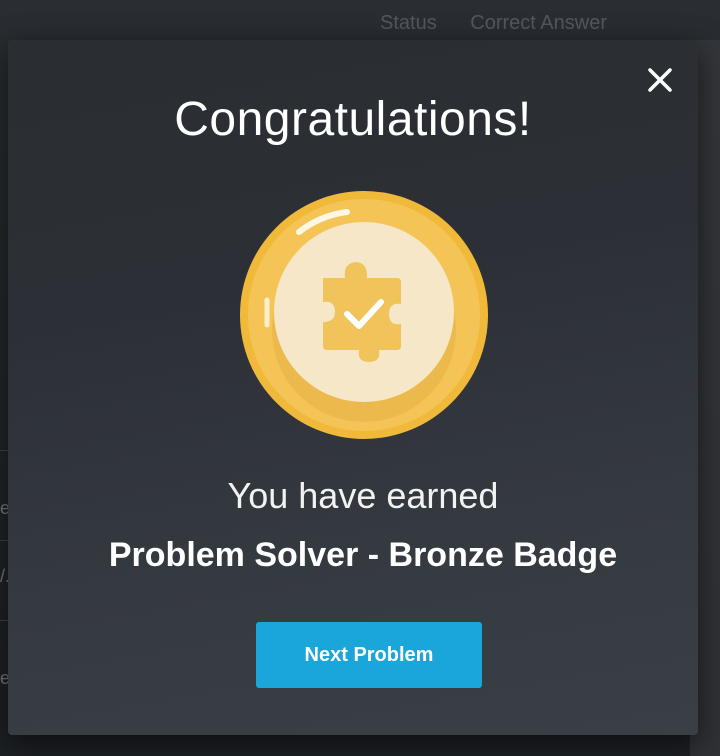 The image size is (720, 756). Describe the element at coordinates (369, 655) in the screenshot. I see `next-problem-button: Next Problem` at that location.